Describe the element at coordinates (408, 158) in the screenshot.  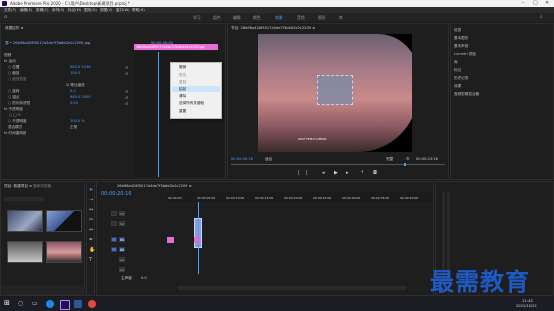
I see `wrench-icon: ⚙` at that location.